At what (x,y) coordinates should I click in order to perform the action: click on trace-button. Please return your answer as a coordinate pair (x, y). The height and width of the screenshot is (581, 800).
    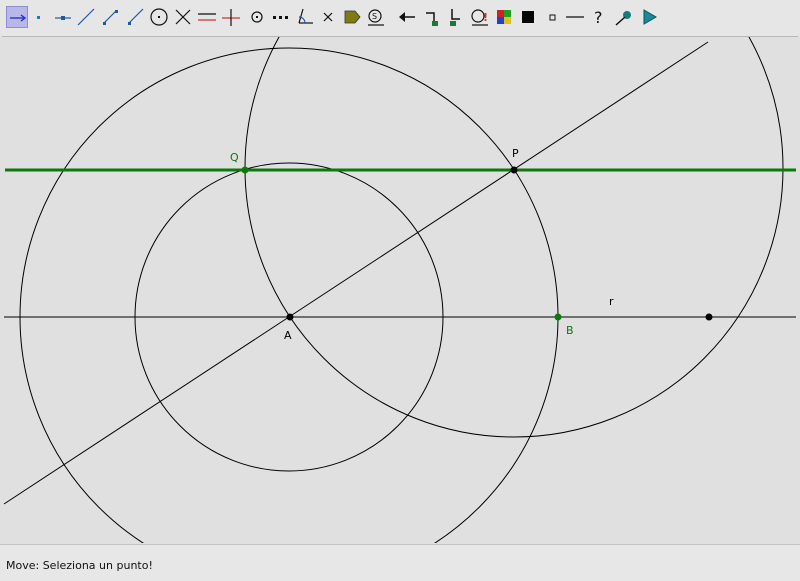
    Looking at the image, I should click on (456, 17).